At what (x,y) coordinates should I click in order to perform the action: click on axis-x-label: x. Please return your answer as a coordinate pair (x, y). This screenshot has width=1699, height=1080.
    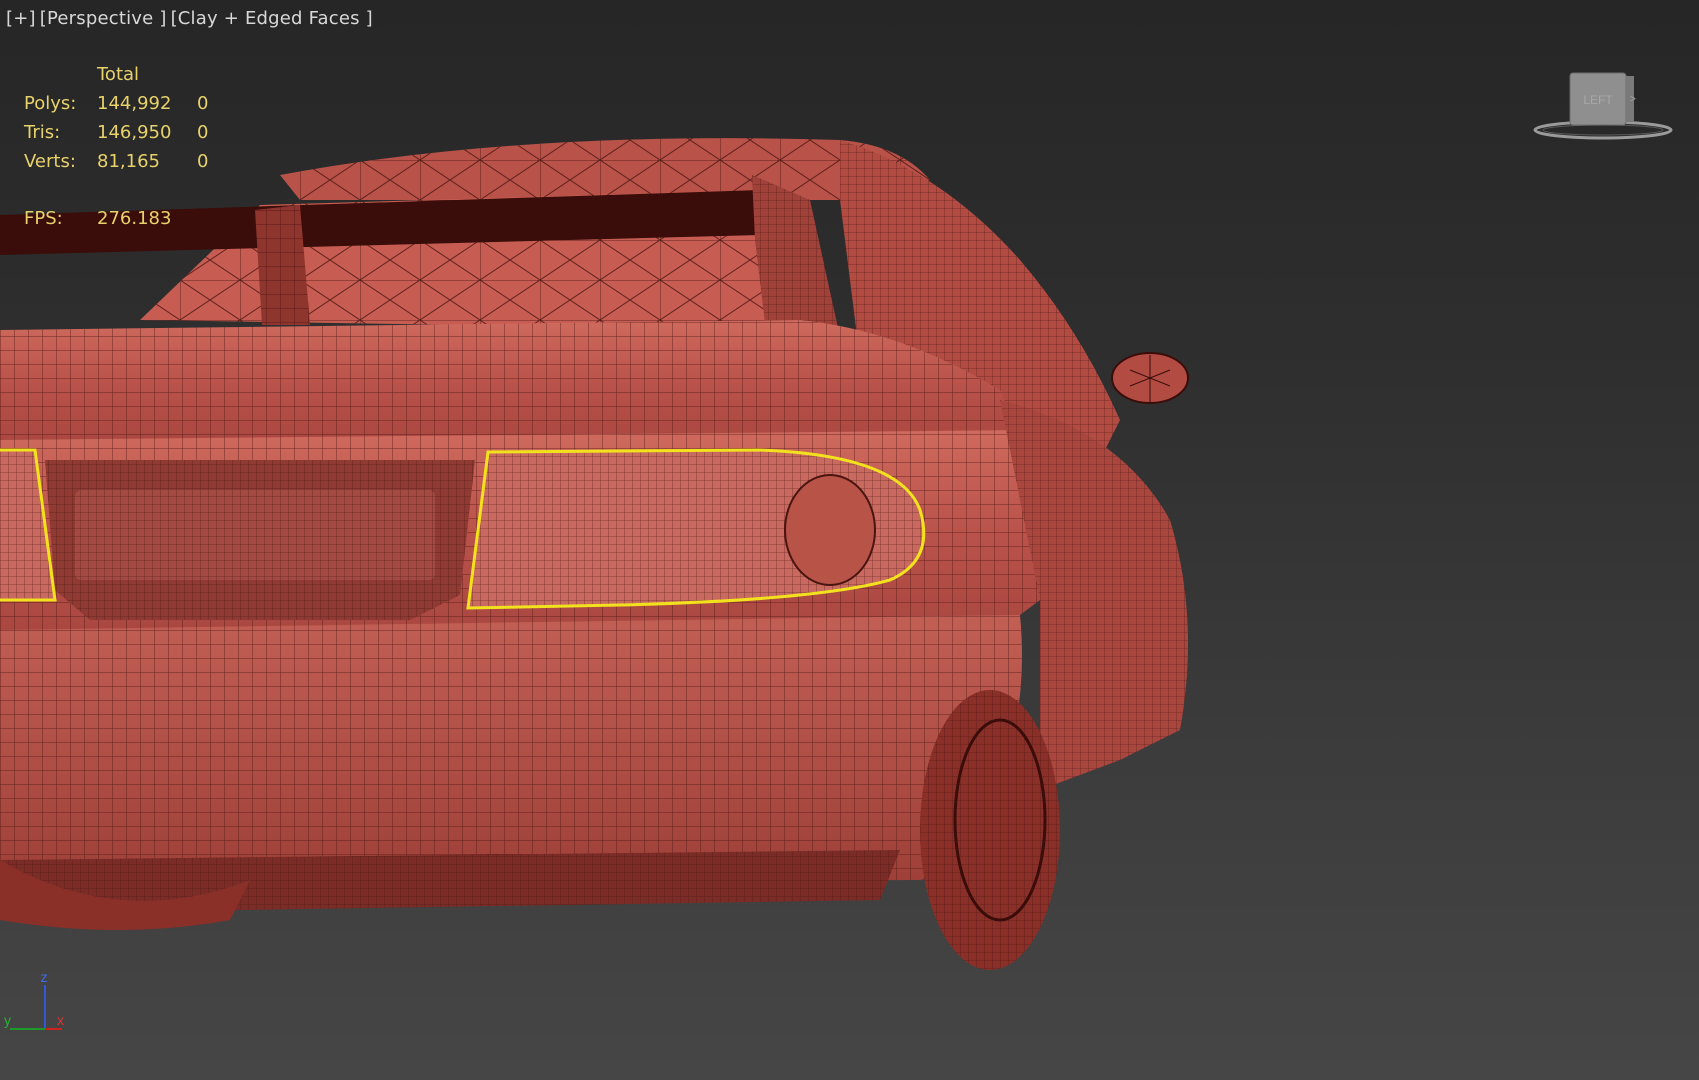
    Looking at the image, I should click on (60, 1020).